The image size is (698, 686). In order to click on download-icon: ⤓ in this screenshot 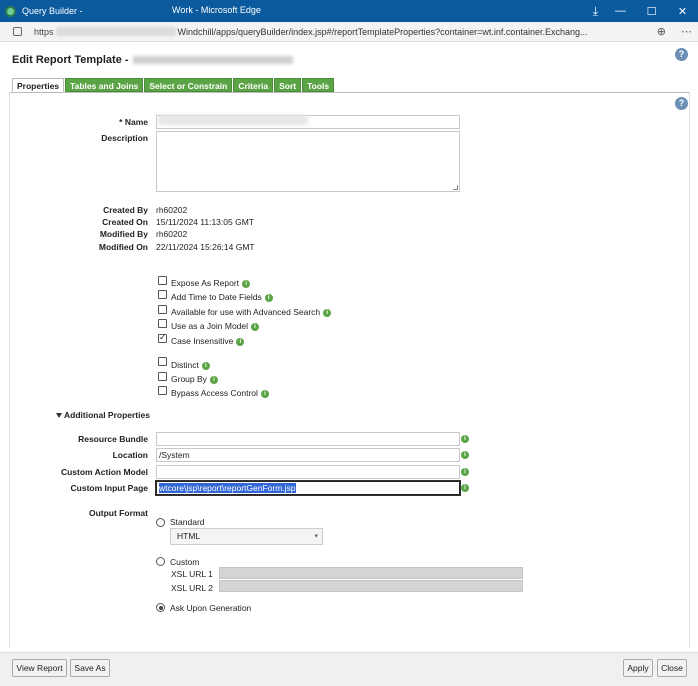, I will do `click(595, 11)`.